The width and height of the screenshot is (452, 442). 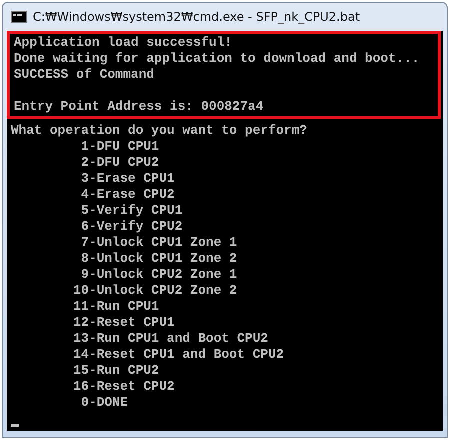 I want to click on console-line: 0-DONE, so click(x=104, y=403).